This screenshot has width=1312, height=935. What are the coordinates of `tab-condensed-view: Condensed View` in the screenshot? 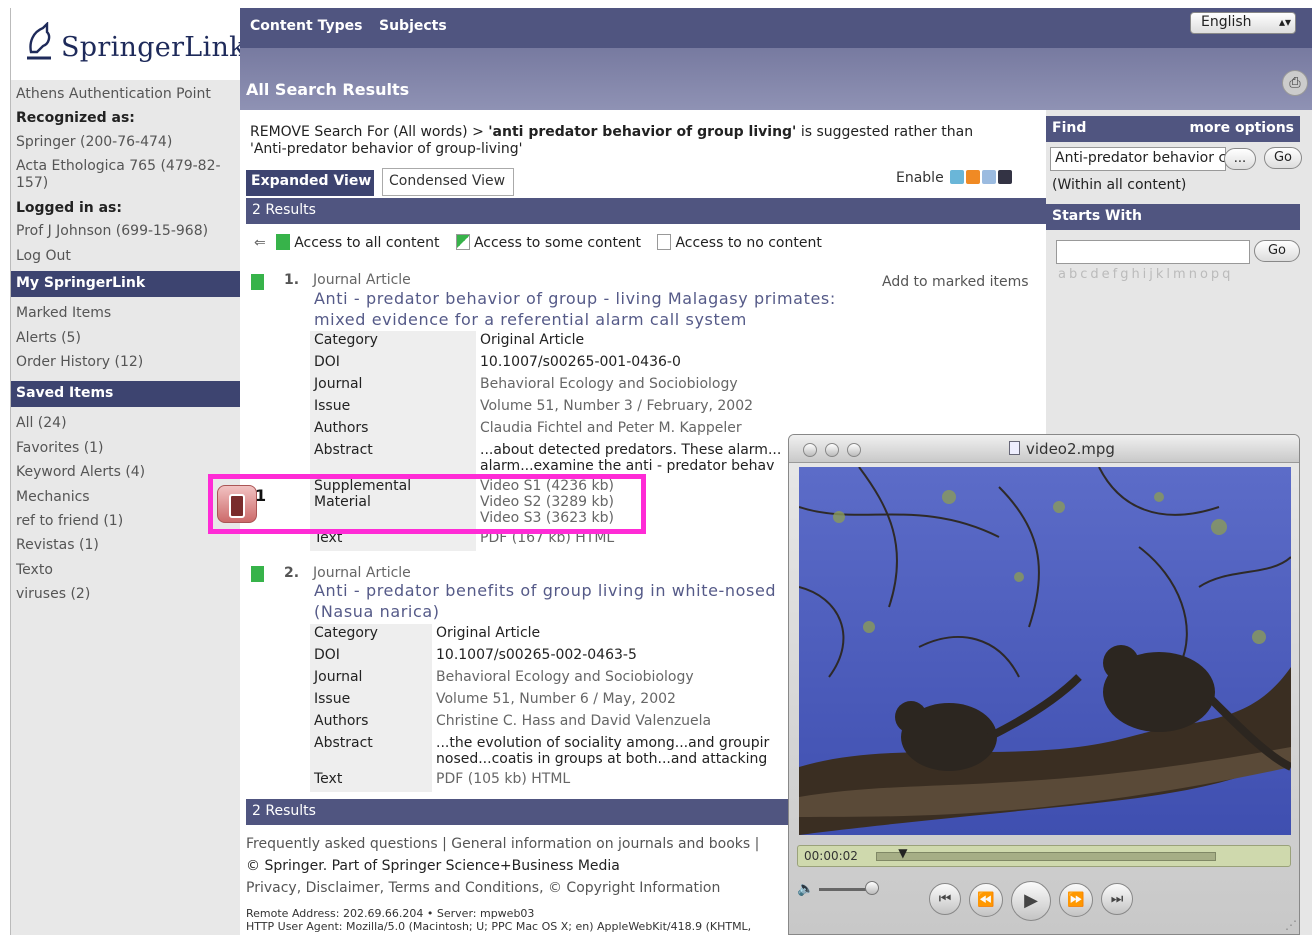 It's located at (448, 182).